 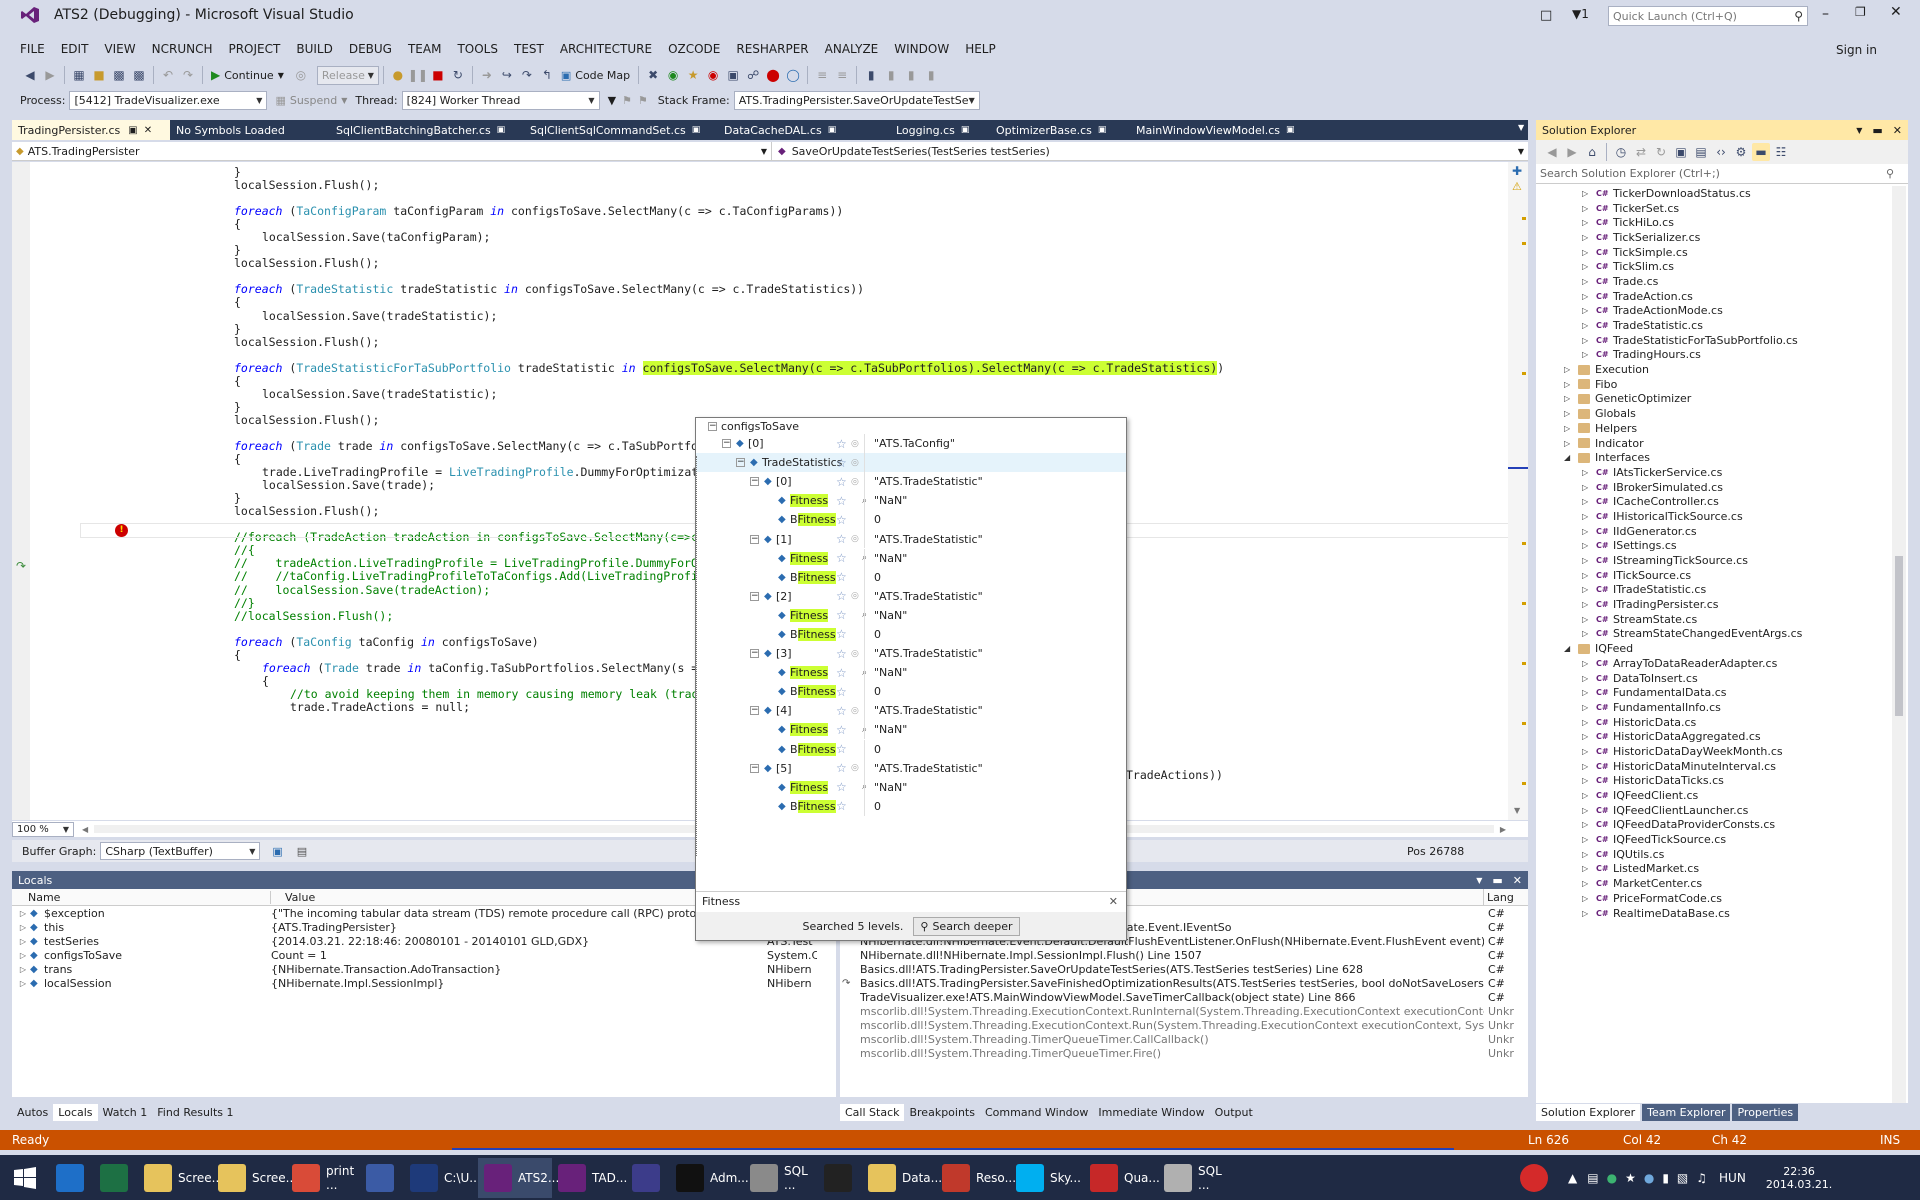 What do you see at coordinates (1681, 152) in the screenshot?
I see `collapse-all-icon: ▣` at bounding box center [1681, 152].